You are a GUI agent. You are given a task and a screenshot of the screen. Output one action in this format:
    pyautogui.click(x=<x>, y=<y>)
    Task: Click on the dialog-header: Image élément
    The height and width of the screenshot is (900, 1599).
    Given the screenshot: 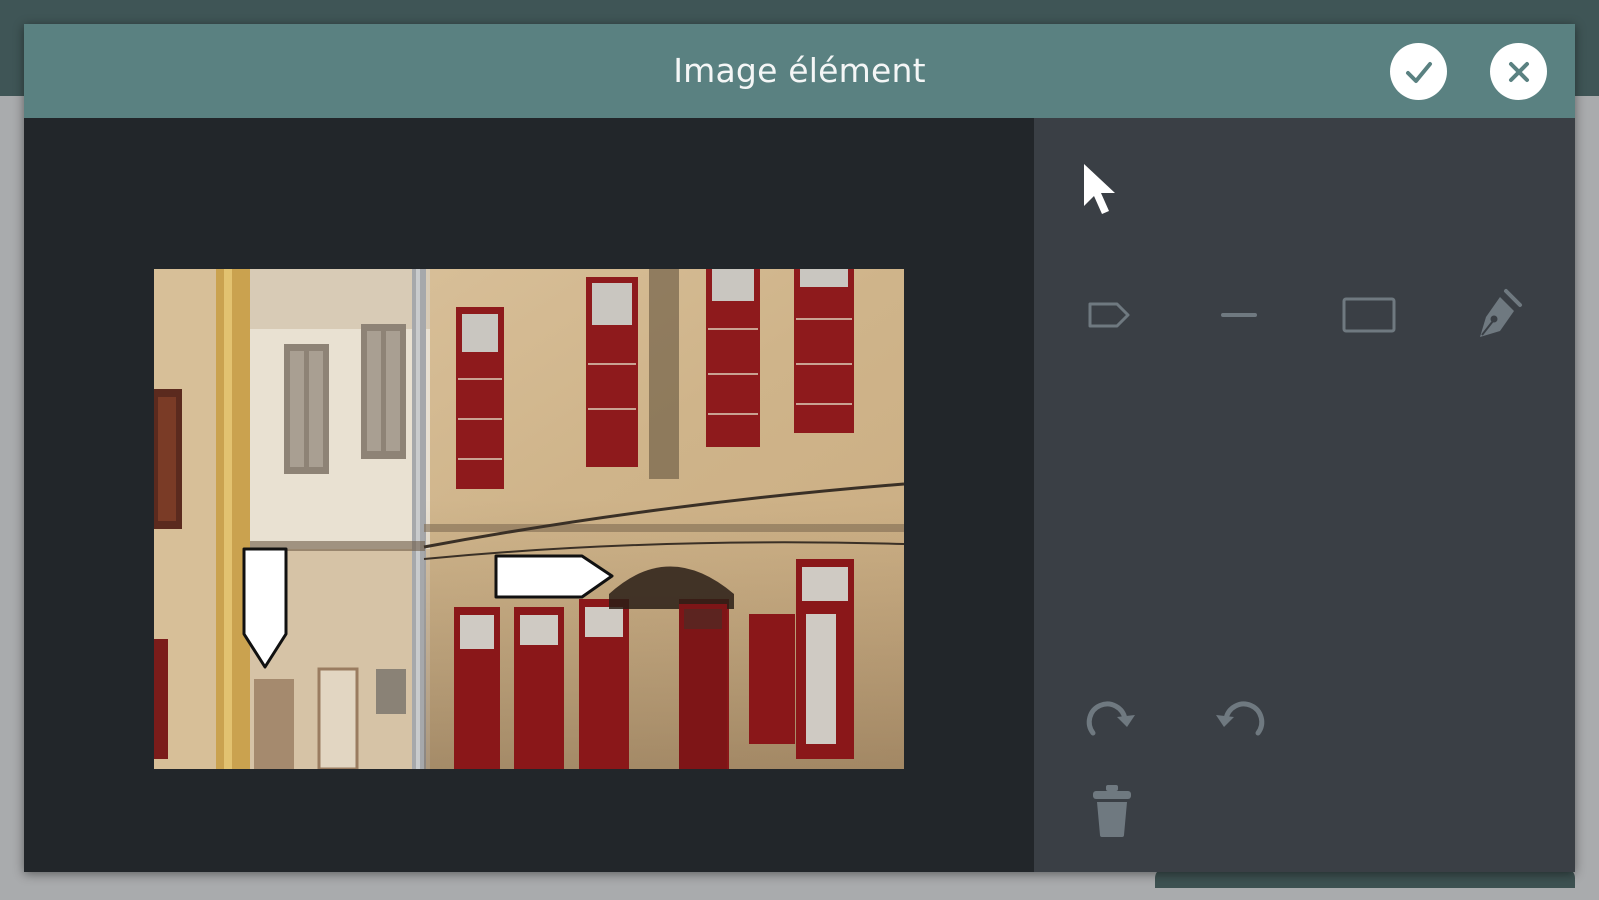 What is the action you would take?
    pyautogui.click(x=799, y=71)
    